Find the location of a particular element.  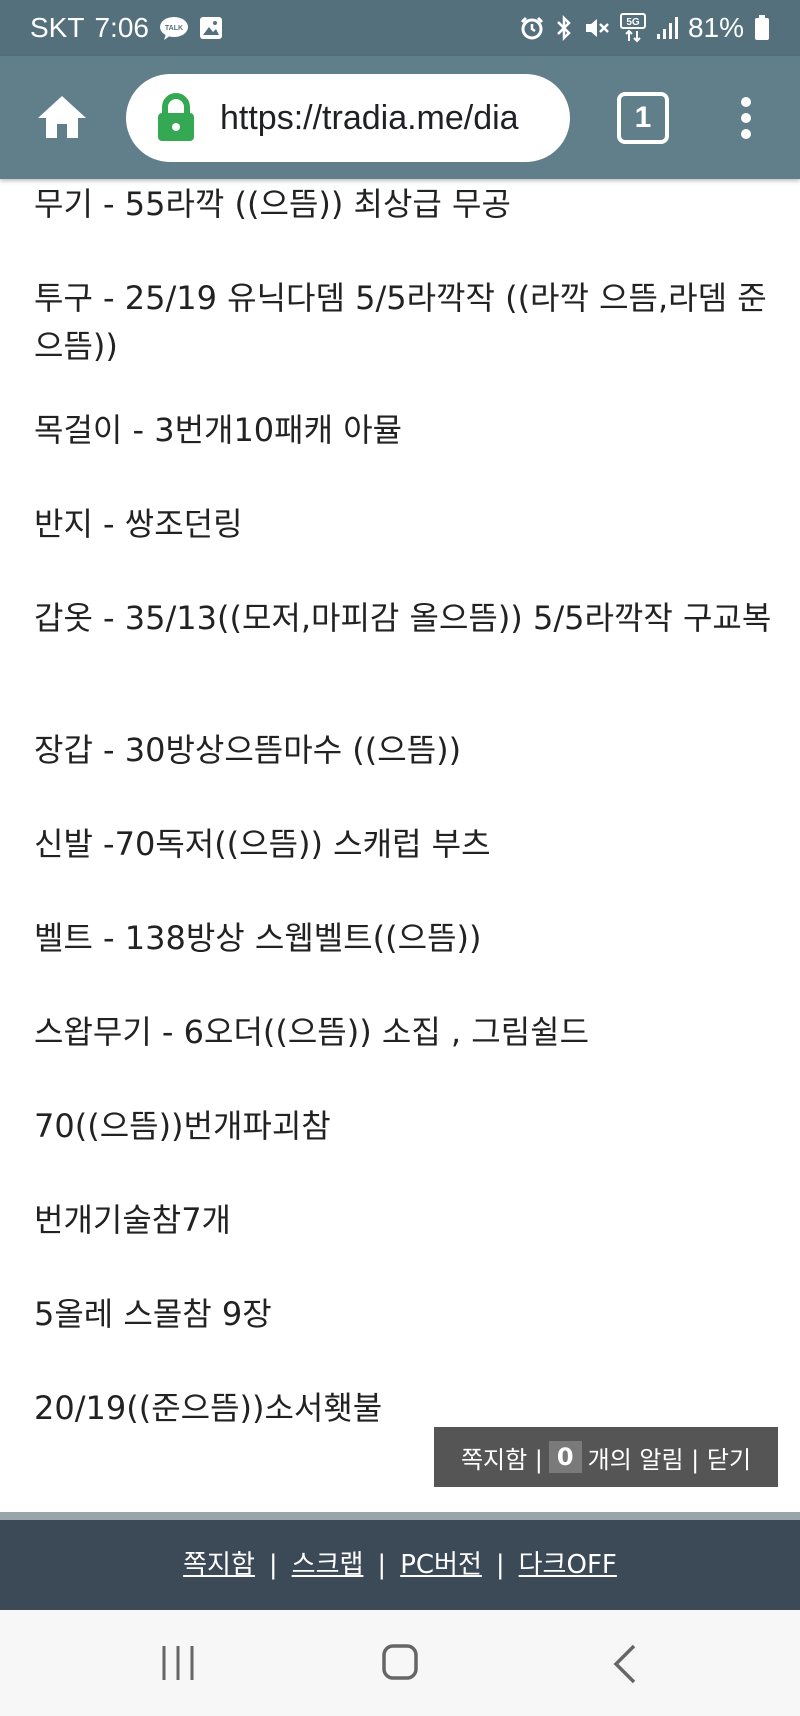

footer-link-pc-version: PC버전 is located at coordinates (441, 1565).